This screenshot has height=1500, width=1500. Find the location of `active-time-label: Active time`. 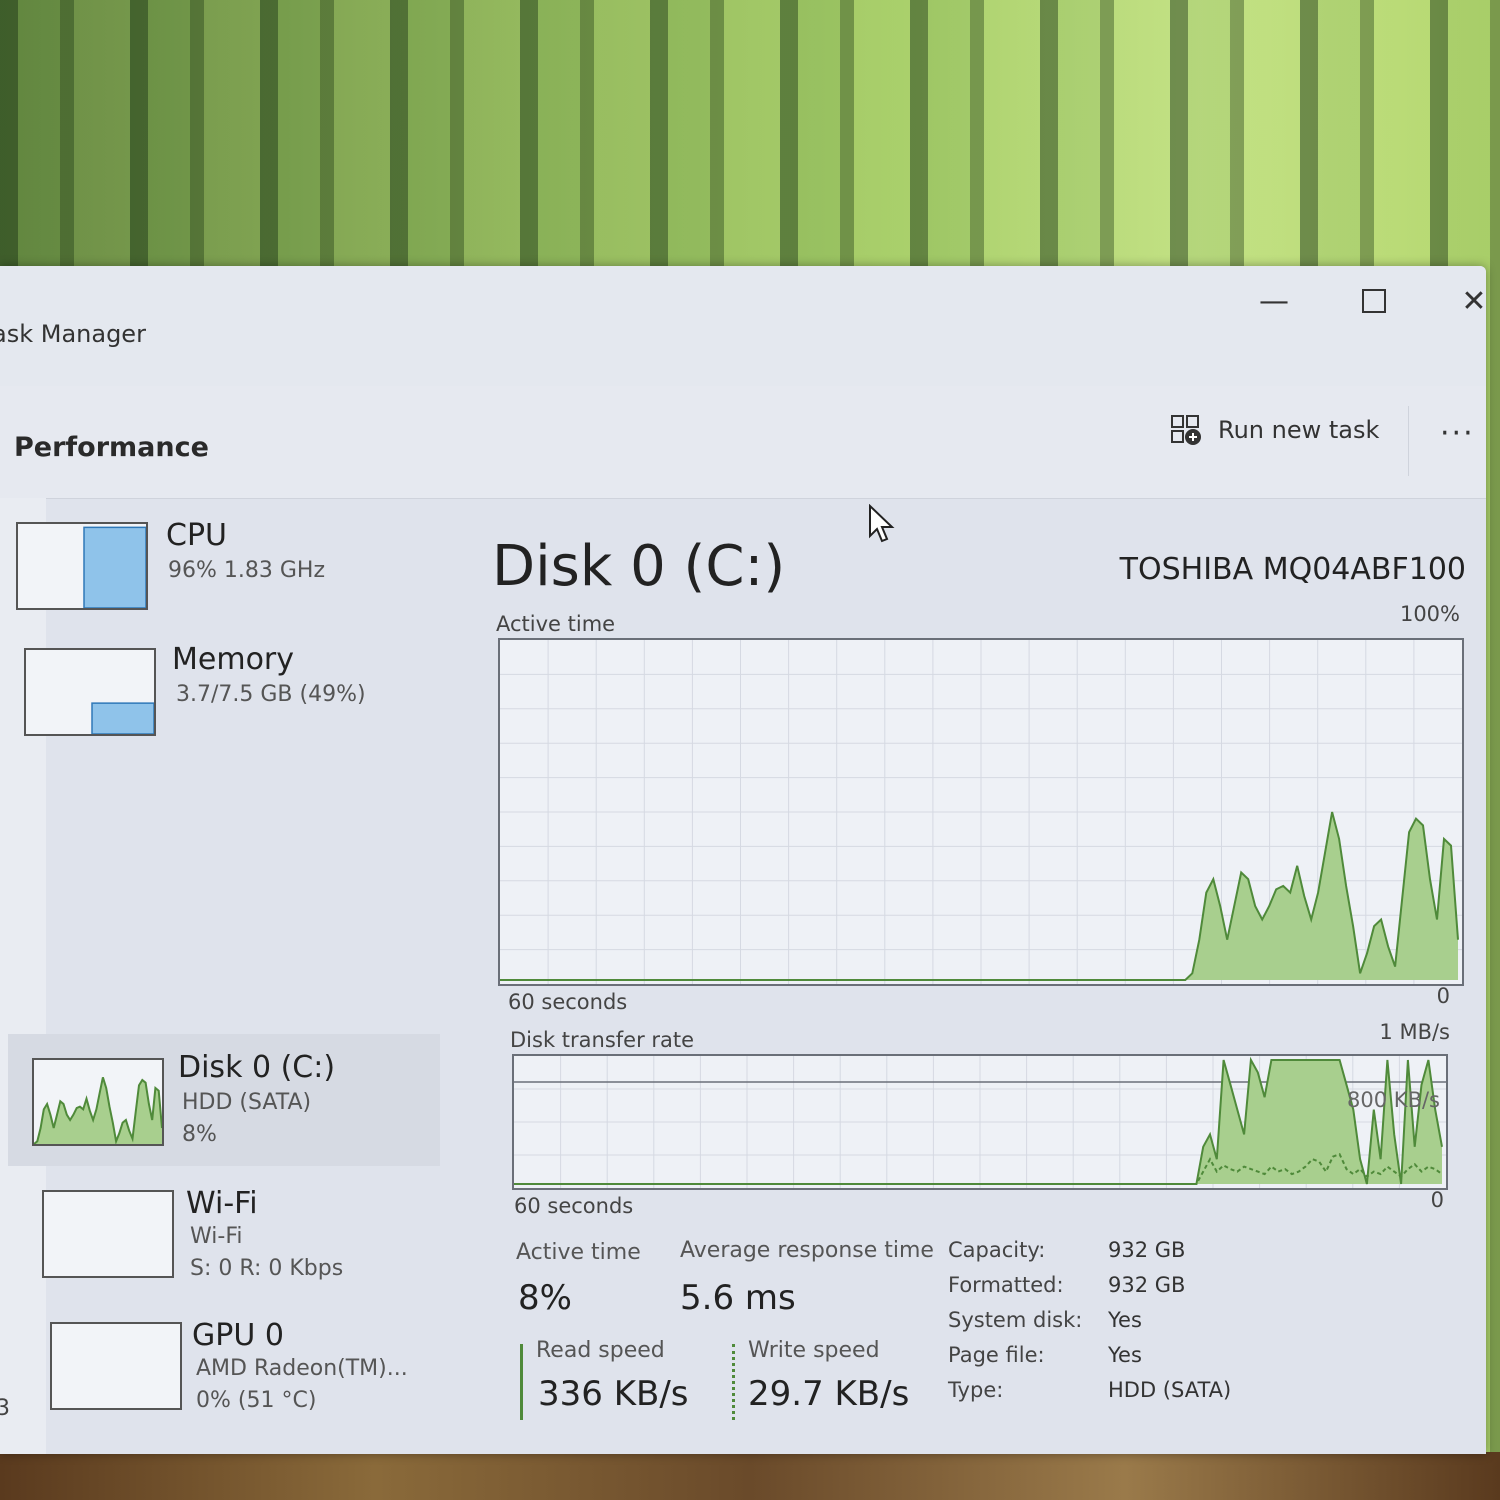

active-time-label: Active time is located at coordinates (578, 1252).